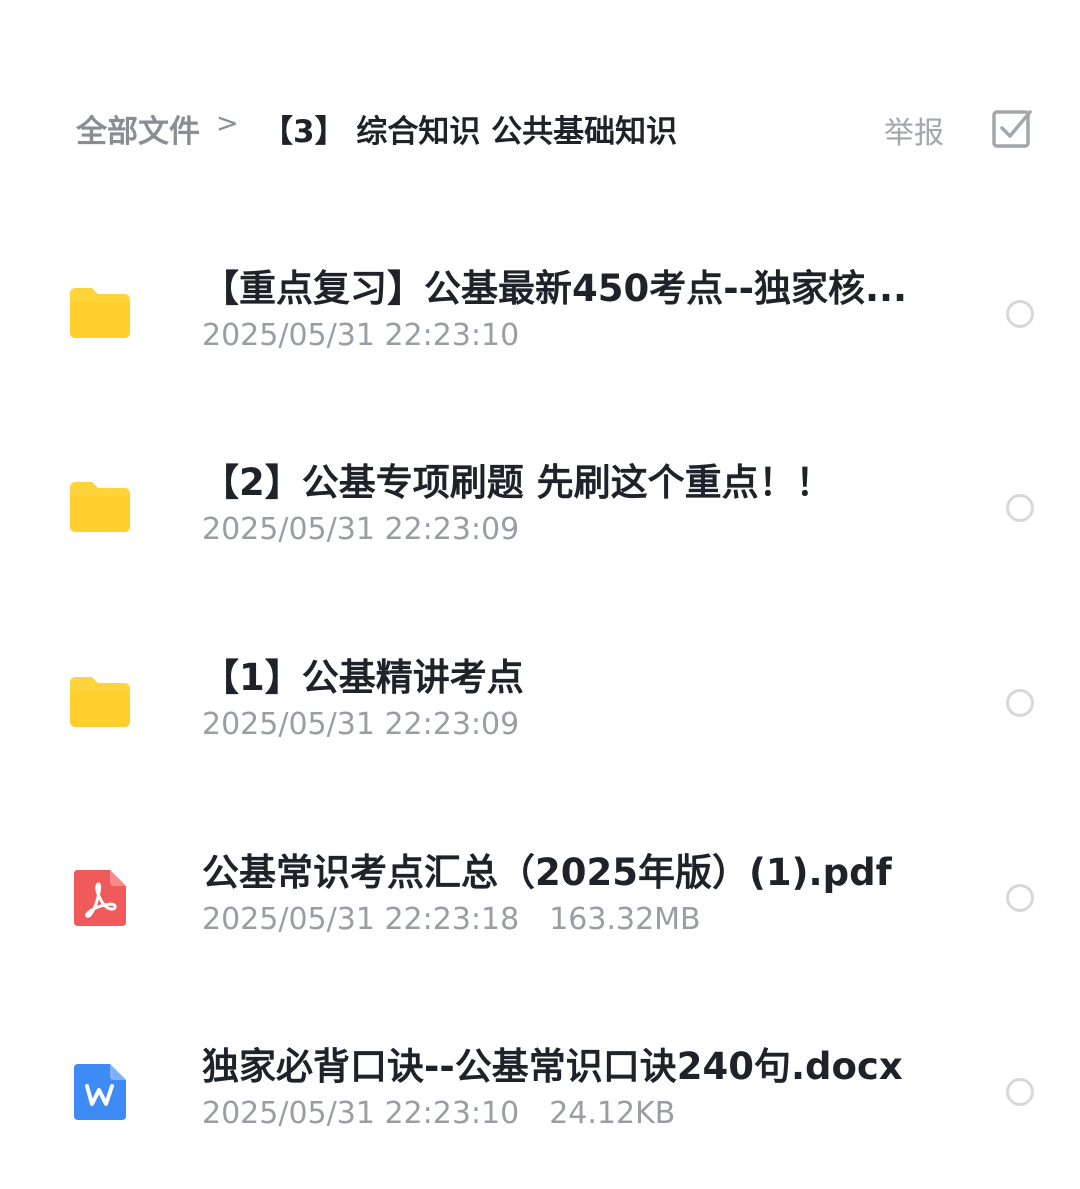 The image size is (1080, 1189). Describe the element at coordinates (100, 898) in the screenshot. I see `pdf-icon` at that location.